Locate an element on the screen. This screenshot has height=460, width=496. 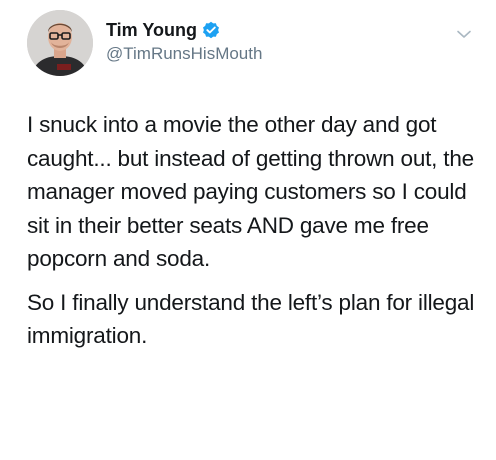
author-display-name: Tim Young is located at coordinates (151, 30).